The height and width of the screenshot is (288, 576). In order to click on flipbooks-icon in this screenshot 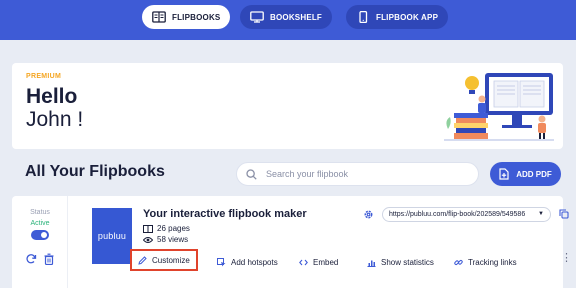, I will do `click(159, 17)`.